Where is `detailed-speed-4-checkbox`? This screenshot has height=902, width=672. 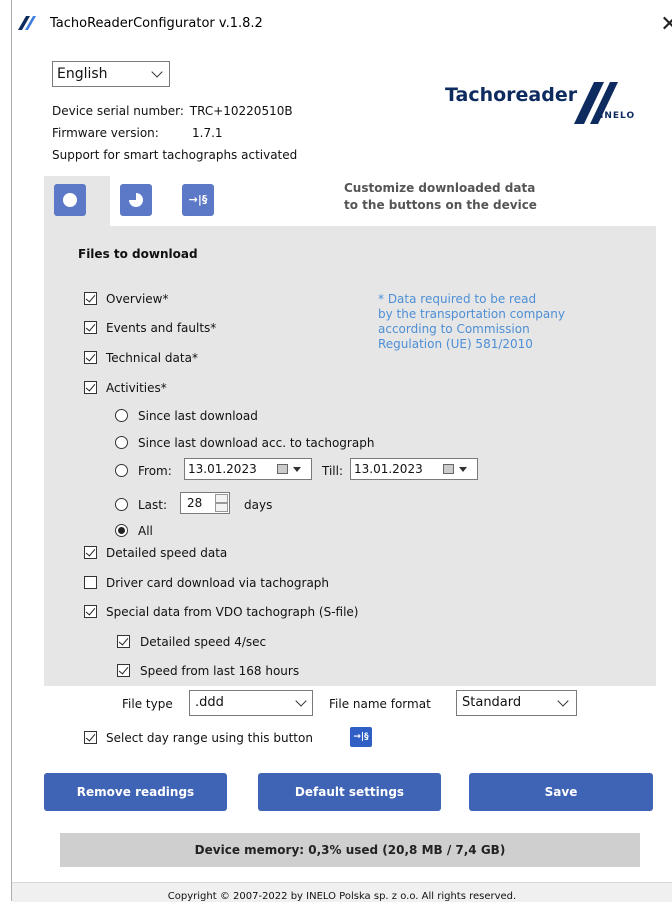
detailed-speed-4-checkbox is located at coordinates (123, 641).